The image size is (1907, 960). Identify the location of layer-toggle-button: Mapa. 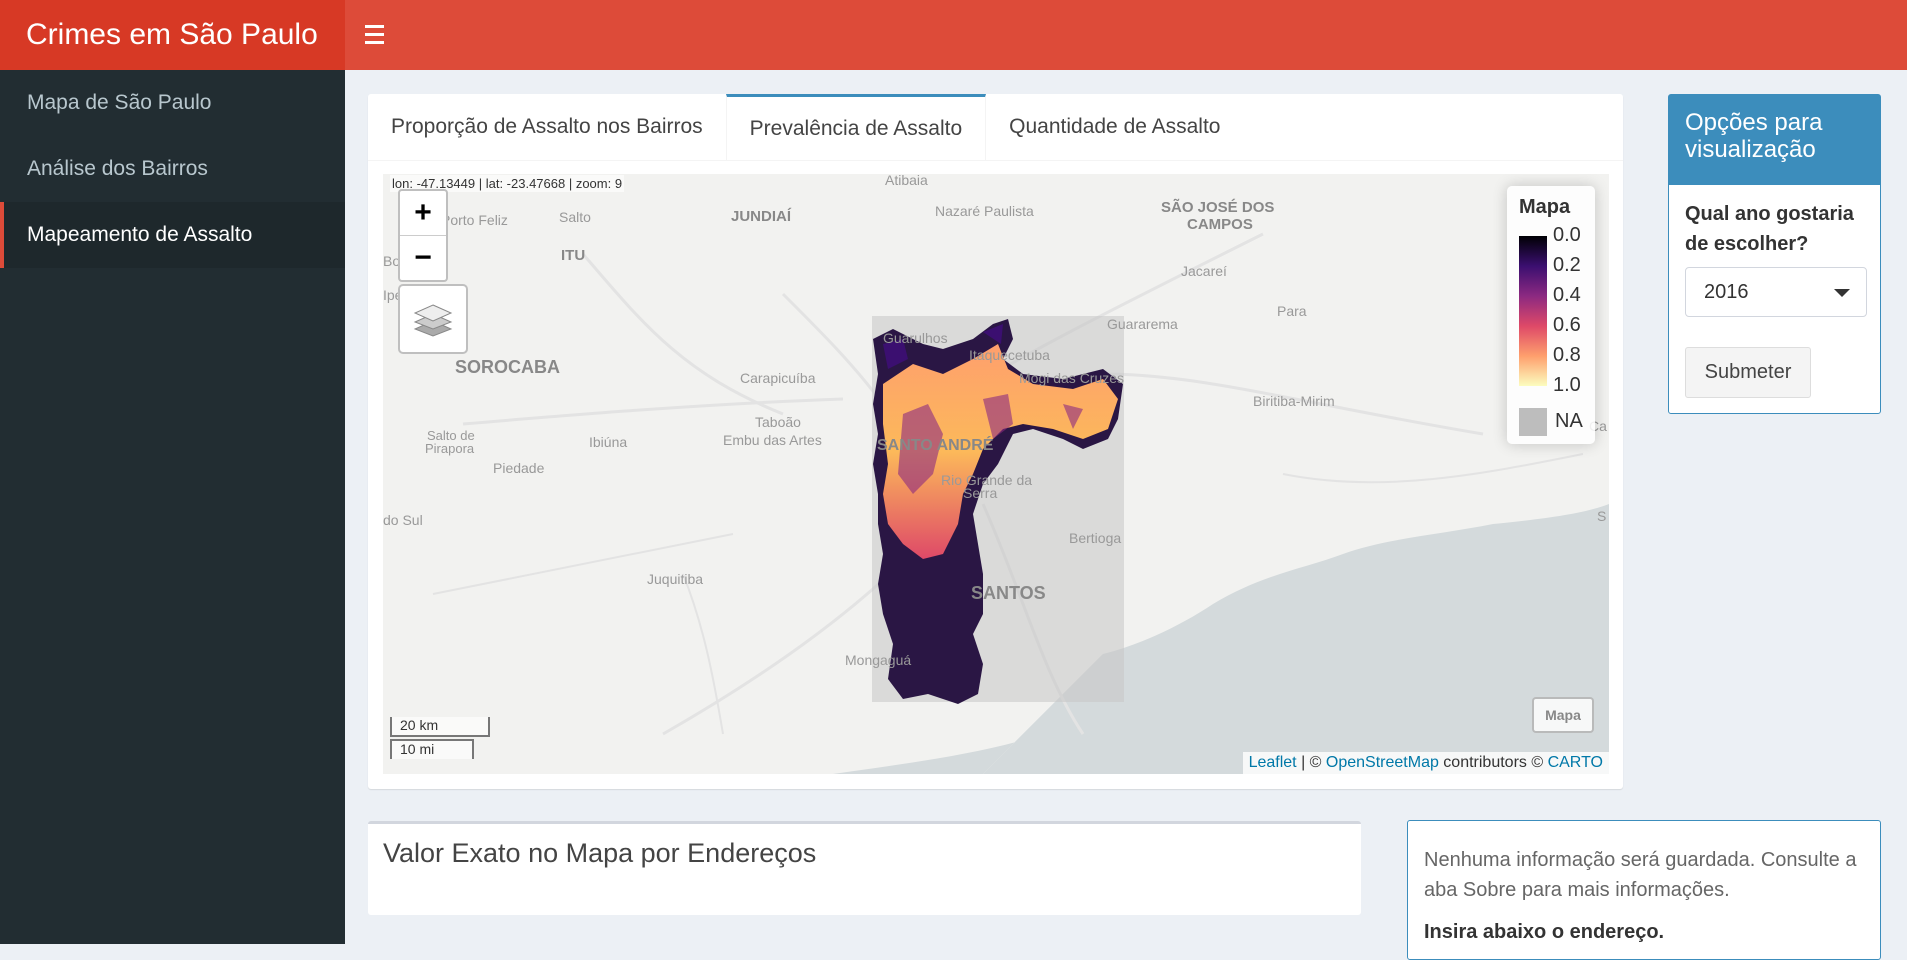
(1563, 715).